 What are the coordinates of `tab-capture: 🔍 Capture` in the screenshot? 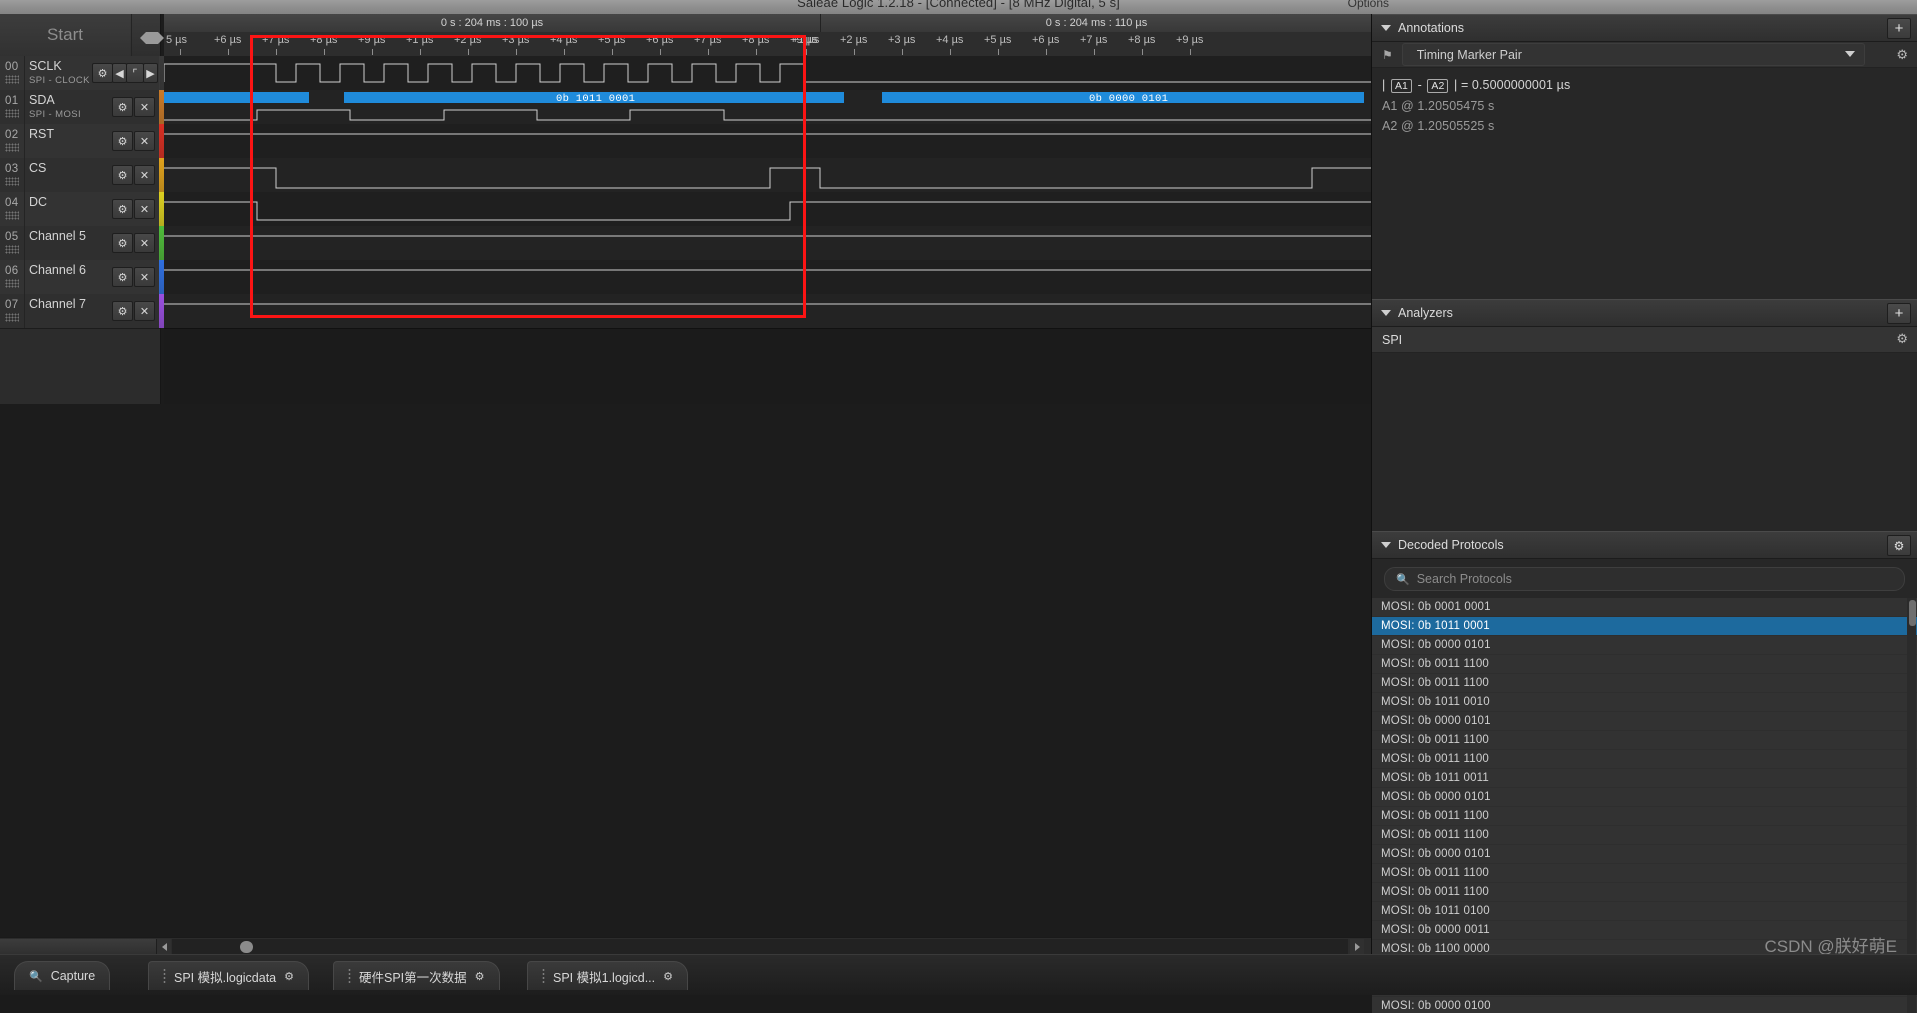 It's located at (62, 975).